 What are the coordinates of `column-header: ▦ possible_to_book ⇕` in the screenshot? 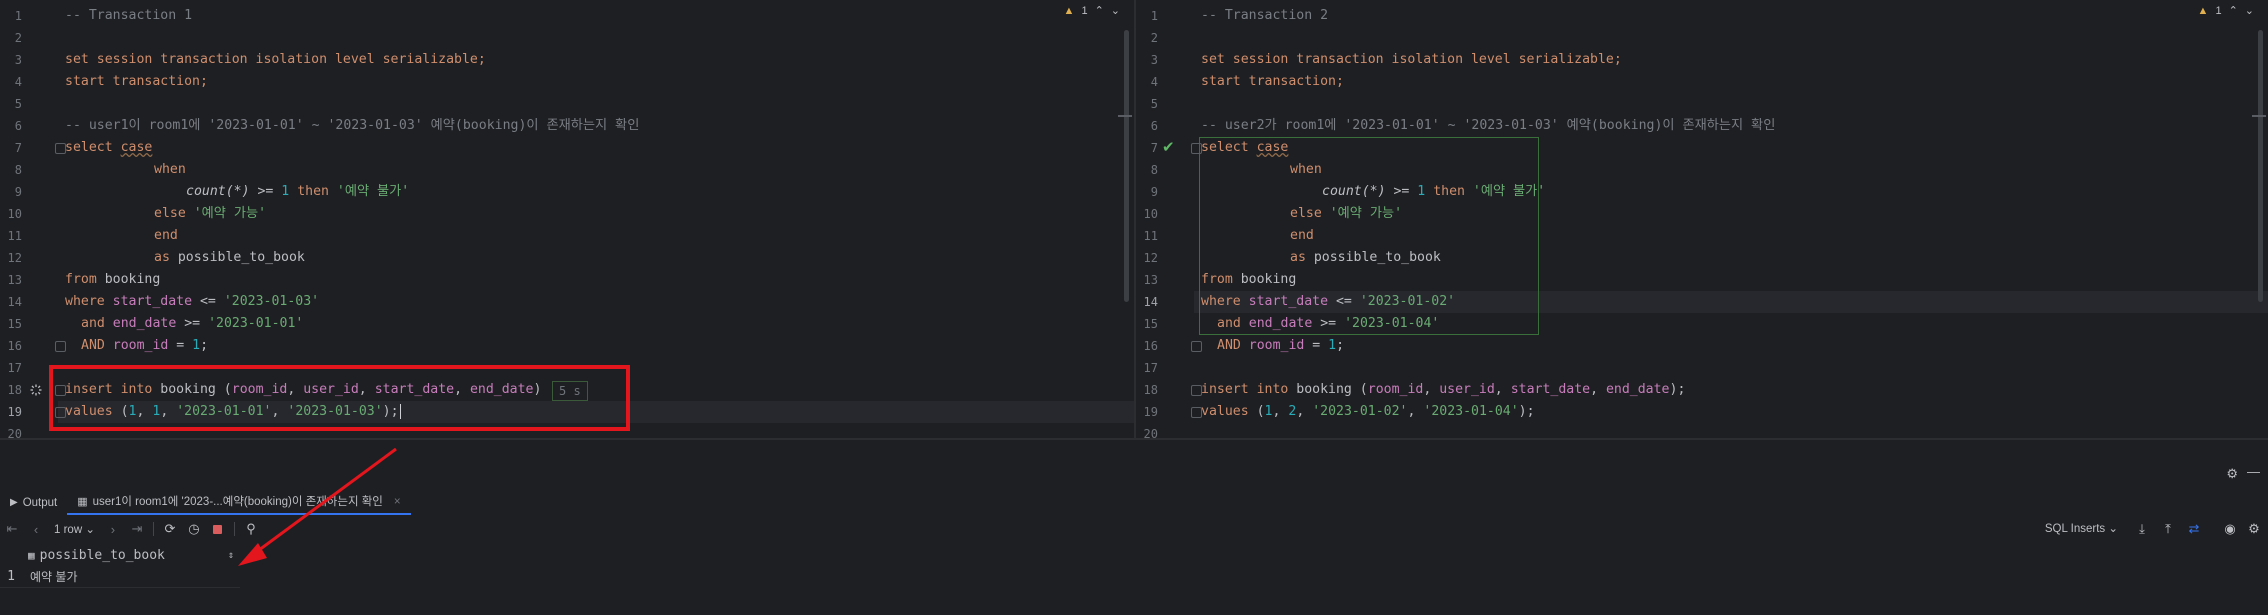 It's located at (120, 555).